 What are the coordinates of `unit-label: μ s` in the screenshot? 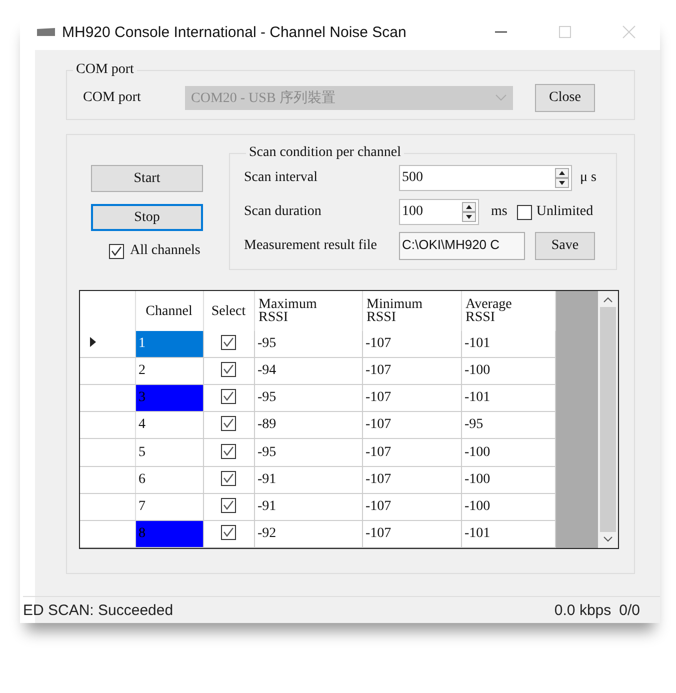 It's located at (588, 178).